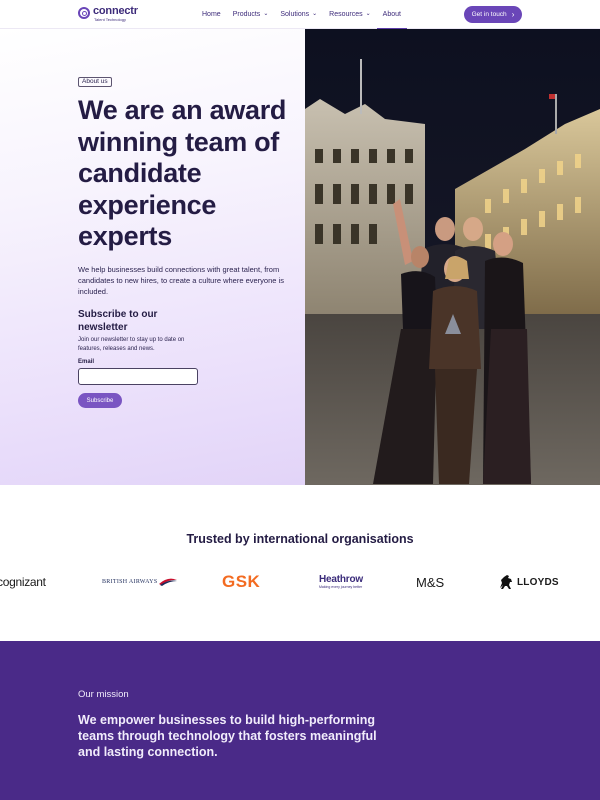 This screenshot has width=600, height=800. What do you see at coordinates (84, 13) in the screenshot?
I see `connectr-logo-icon` at bounding box center [84, 13].